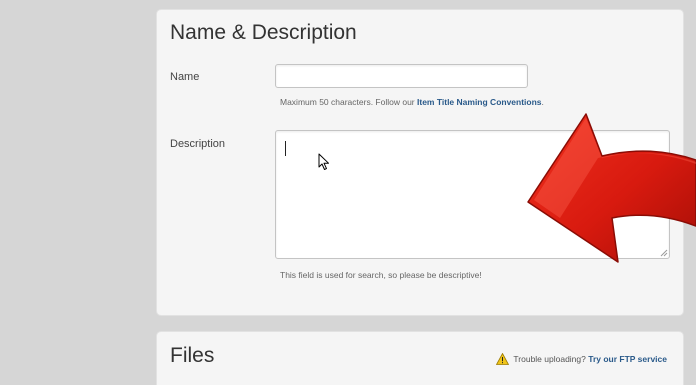 The width and height of the screenshot is (696, 385). Describe the element at coordinates (198, 144) in the screenshot. I see `description-label: Description` at that location.